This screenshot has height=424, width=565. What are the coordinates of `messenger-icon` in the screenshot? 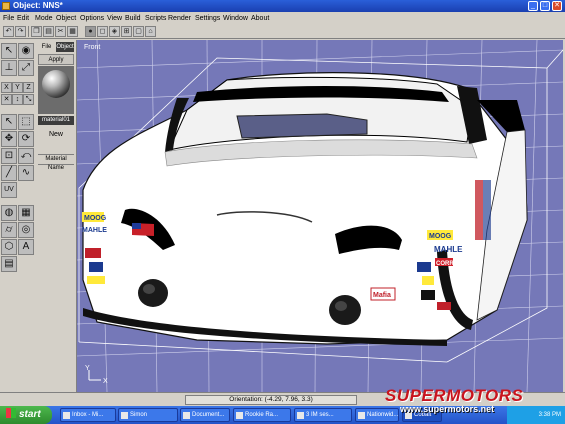 It's located at (300, 415).